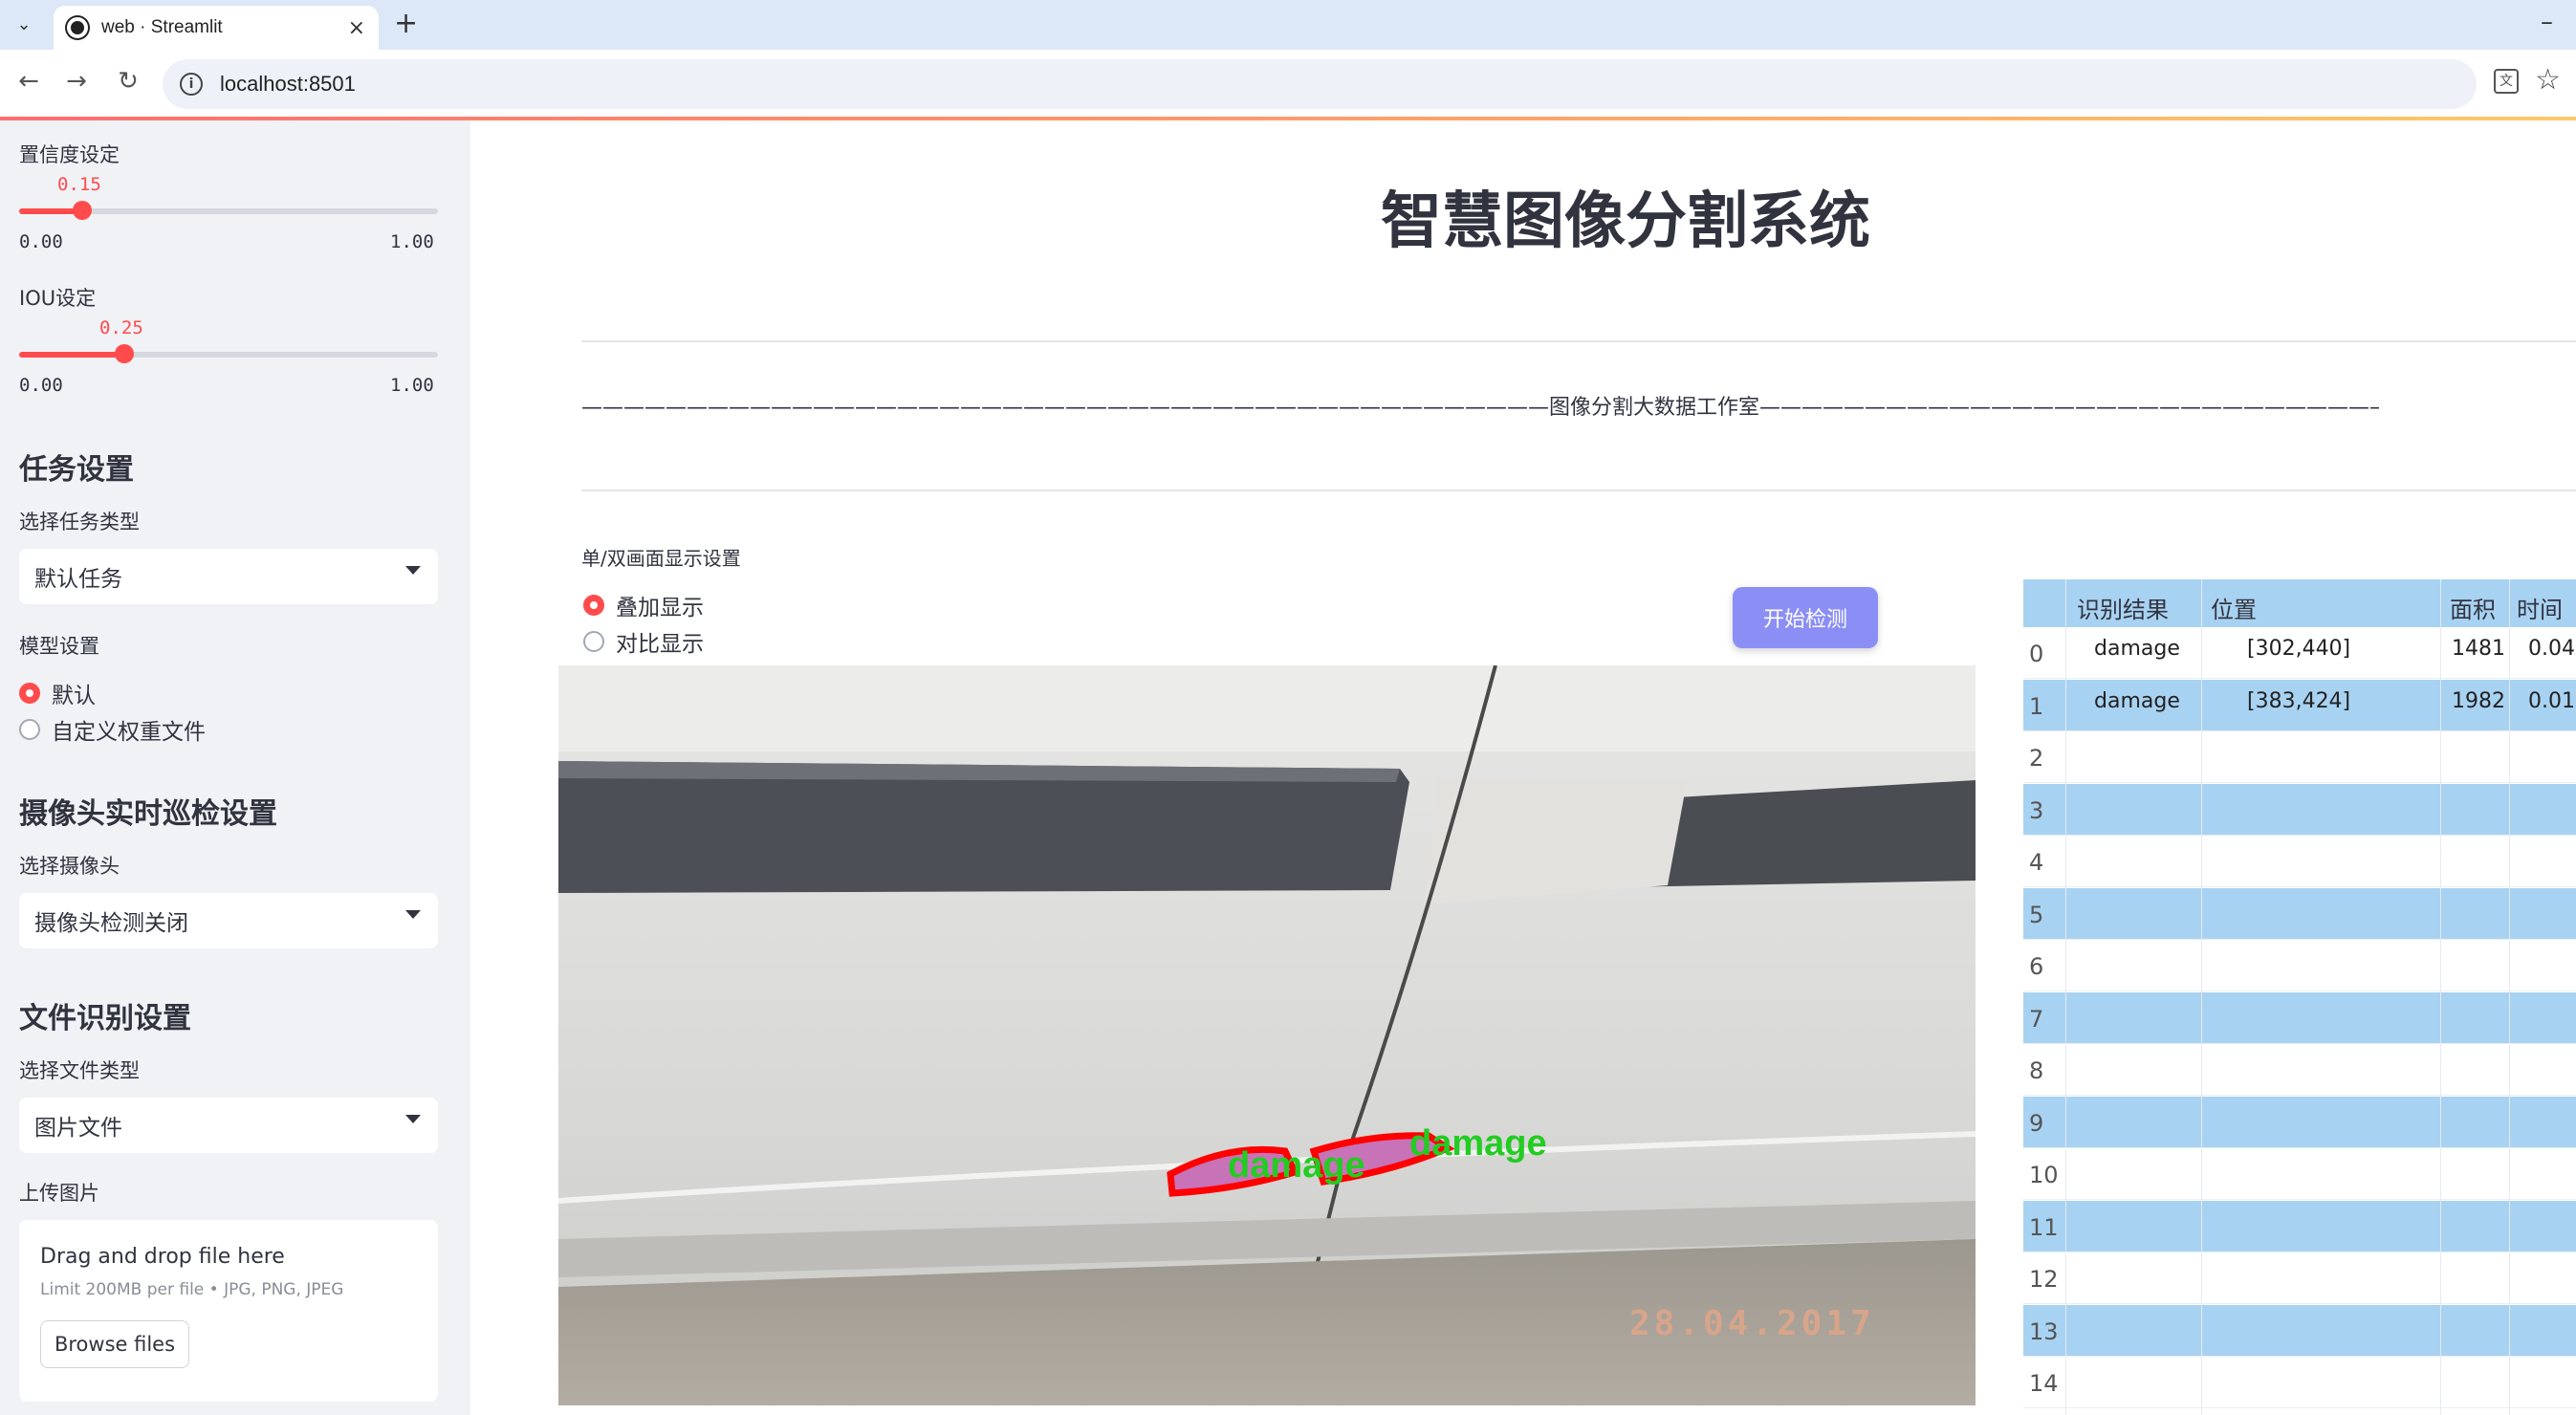 The width and height of the screenshot is (2576, 1415). What do you see at coordinates (162, 1257) in the screenshot?
I see `drag-drop-text: Drag and drop file here` at bounding box center [162, 1257].